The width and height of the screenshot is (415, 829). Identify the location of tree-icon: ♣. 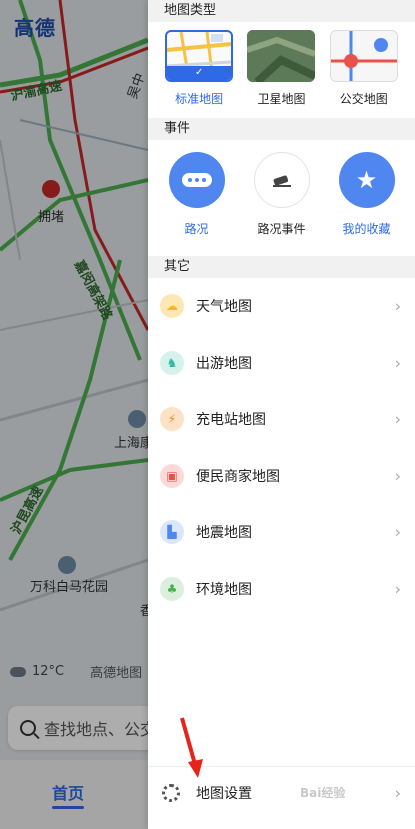
(172, 588).